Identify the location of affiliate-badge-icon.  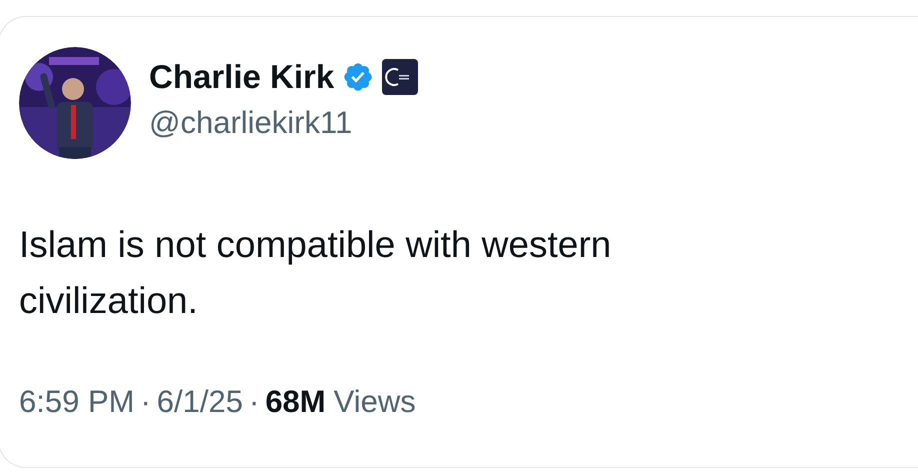
(400, 77).